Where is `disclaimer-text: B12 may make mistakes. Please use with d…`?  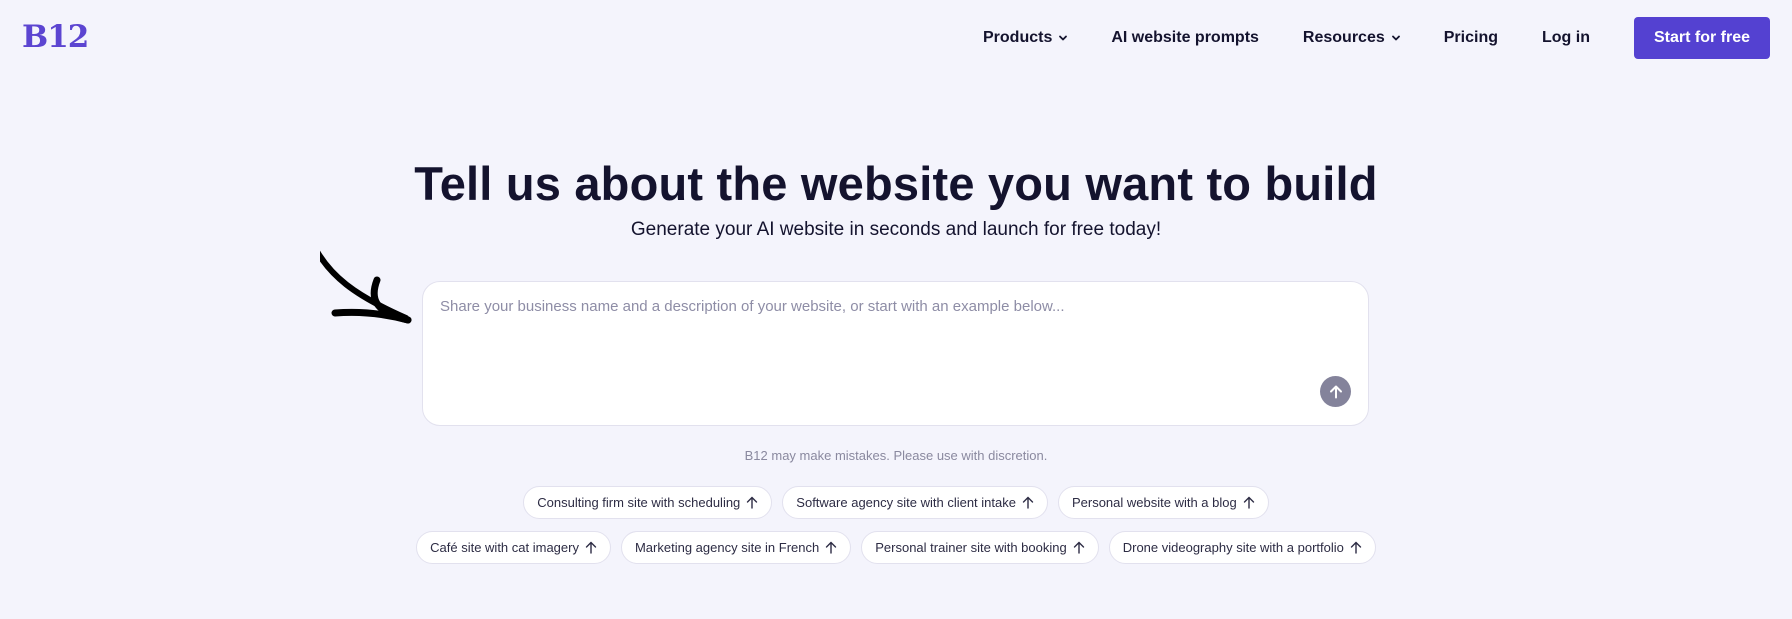 disclaimer-text: B12 may make mistakes. Please use with d… is located at coordinates (896, 455).